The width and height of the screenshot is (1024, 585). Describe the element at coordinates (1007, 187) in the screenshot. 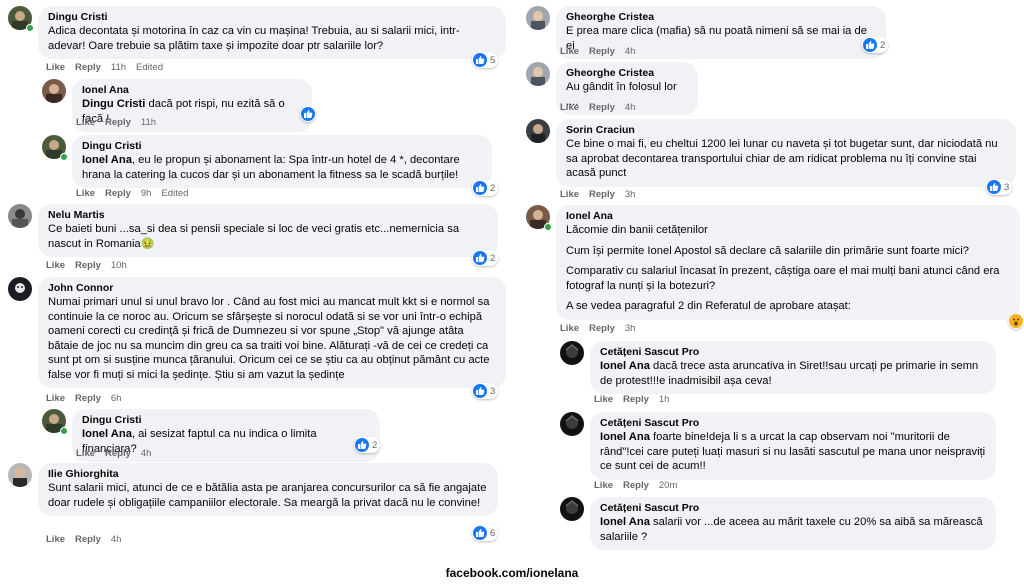

I see `reaction-number: 3` at that location.